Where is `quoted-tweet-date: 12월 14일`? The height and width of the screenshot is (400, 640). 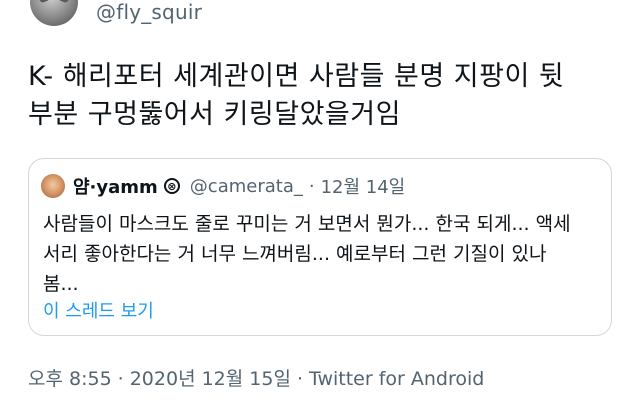
quoted-tweet-date: 12월 14일 is located at coordinates (363, 186).